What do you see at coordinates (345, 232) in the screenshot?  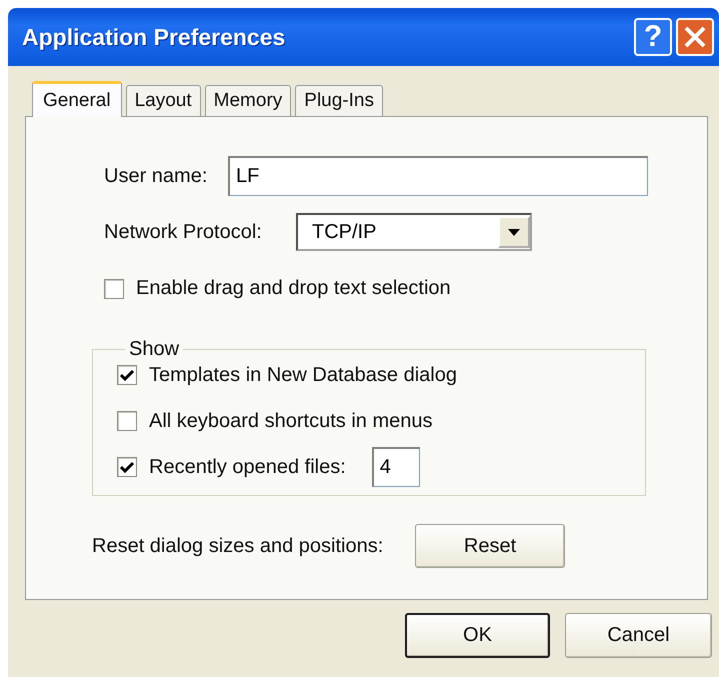 I see `dropdown-value: TCP/IP` at bounding box center [345, 232].